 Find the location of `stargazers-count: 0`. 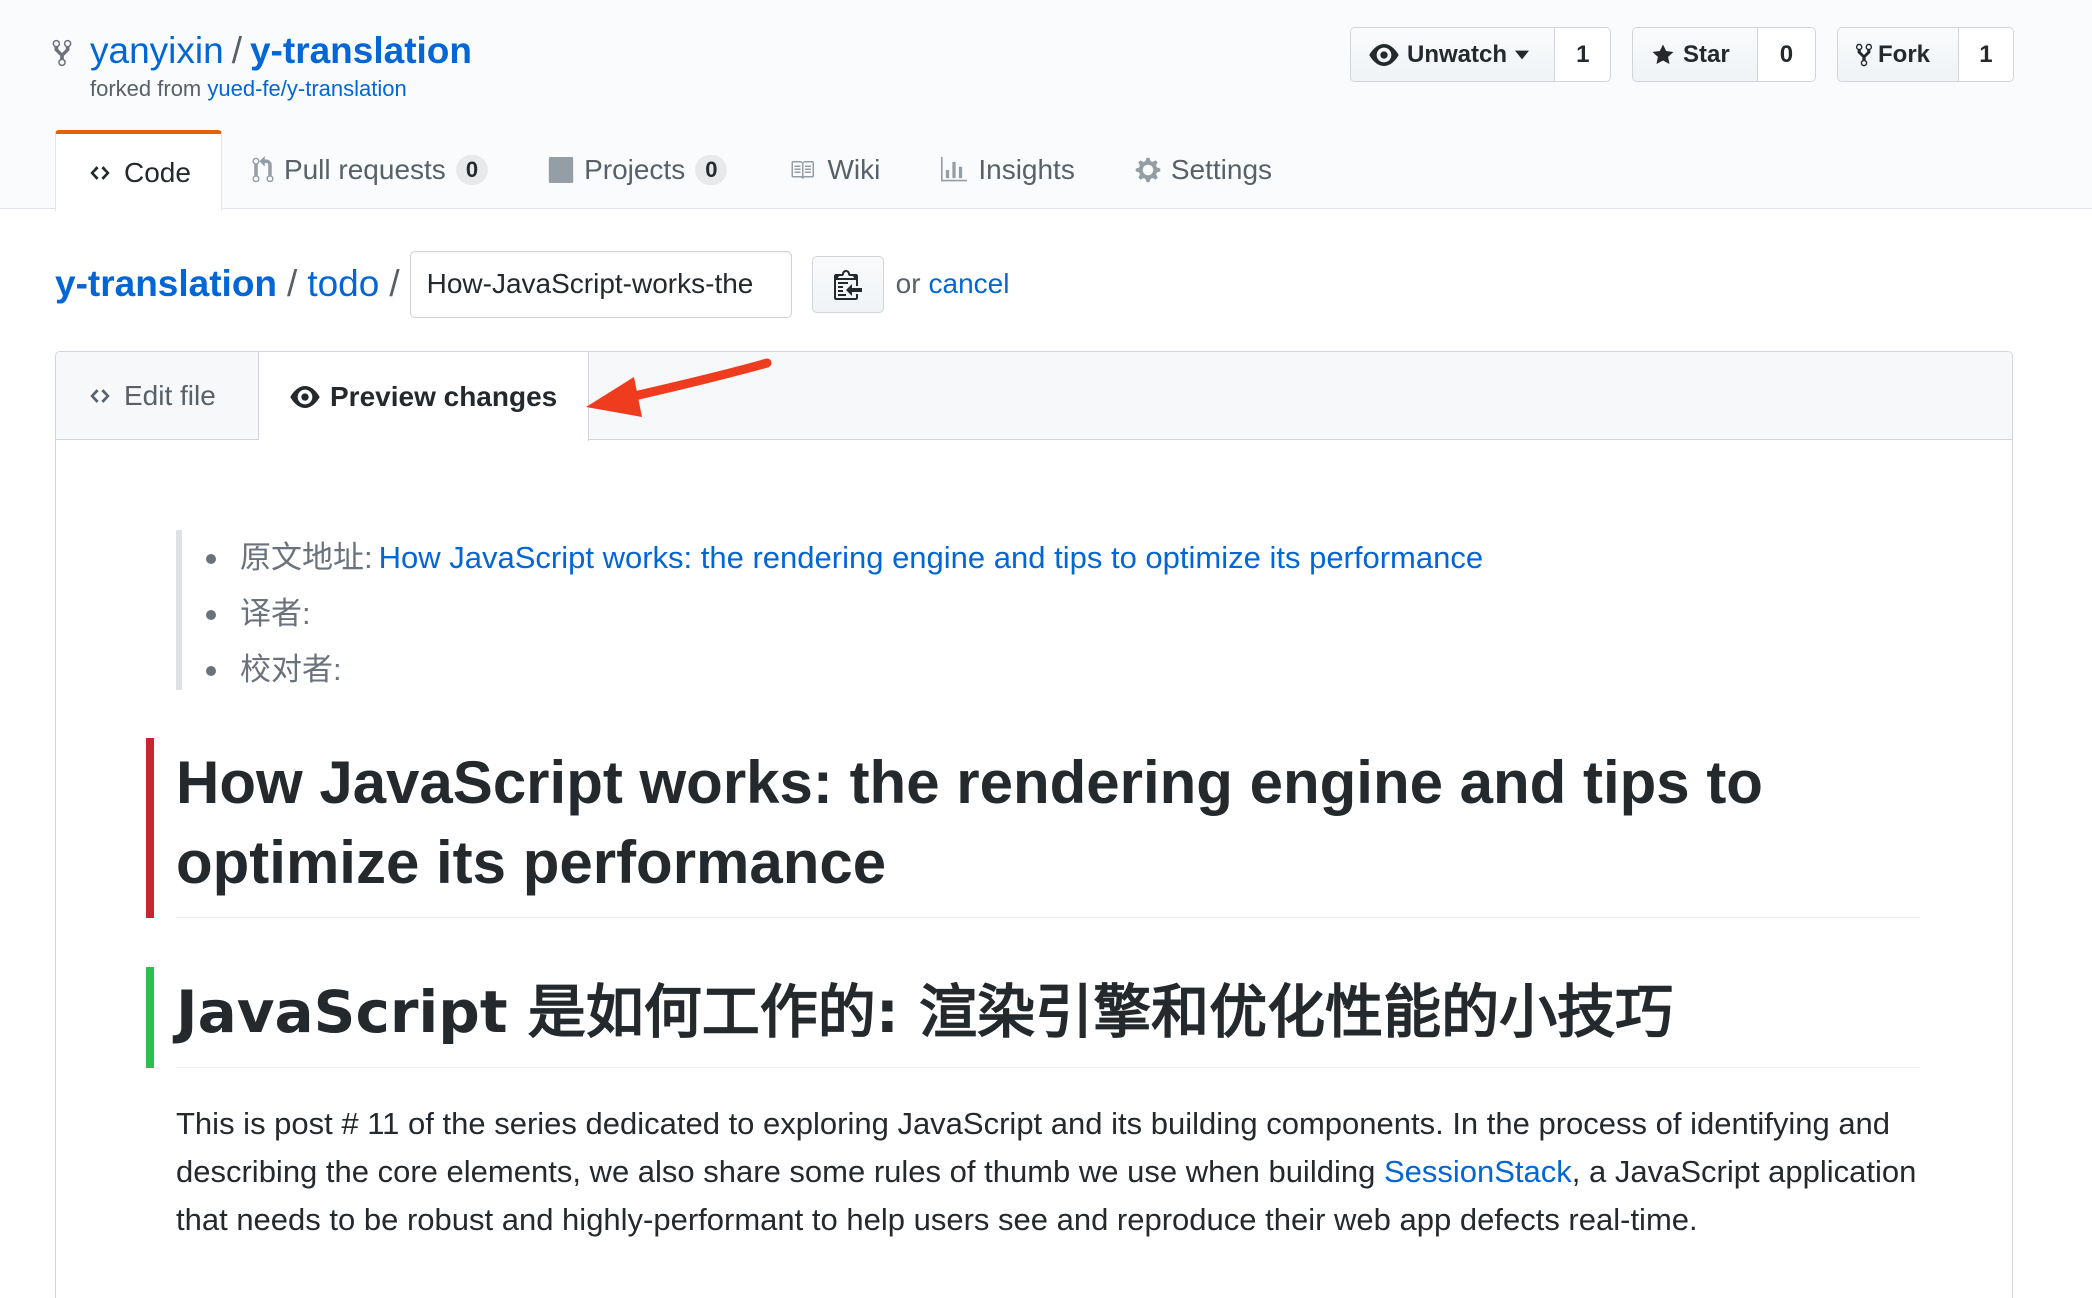

stargazers-count: 0 is located at coordinates (1786, 54).